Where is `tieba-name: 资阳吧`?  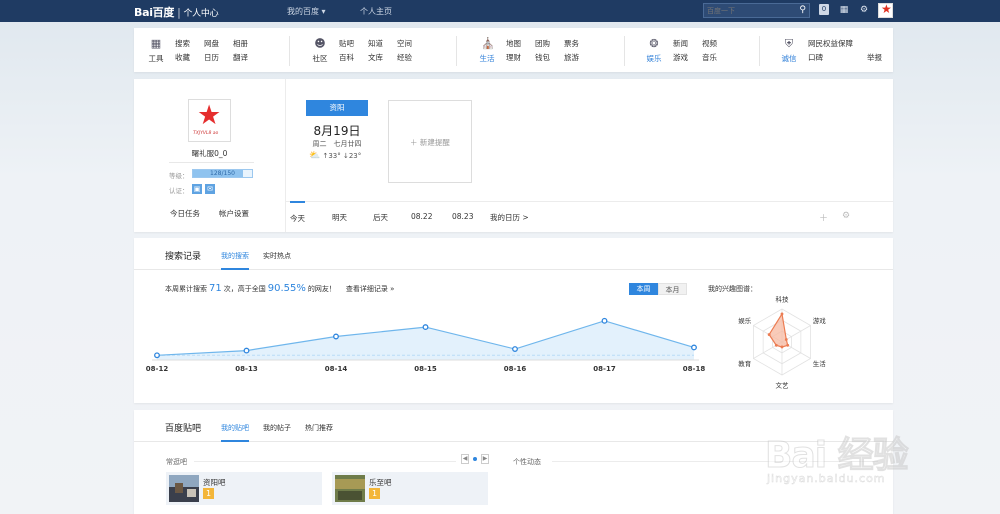
tieba-name: 资阳吧 is located at coordinates (214, 482).